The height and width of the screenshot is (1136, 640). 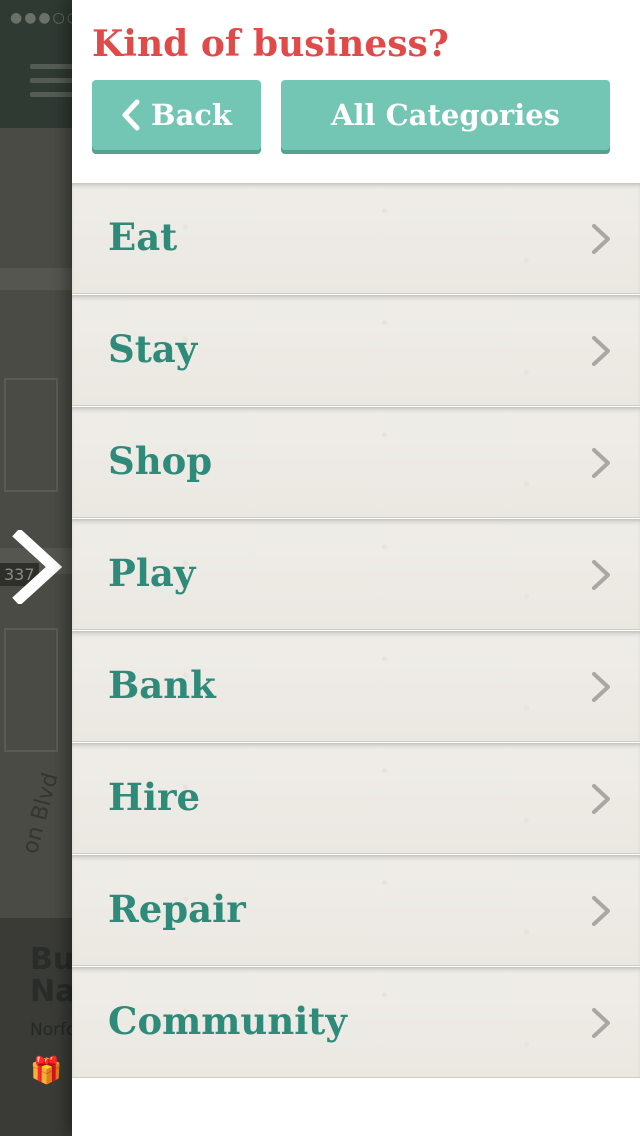 I want to click on category-label: Shop, so click(x=160, y=461).